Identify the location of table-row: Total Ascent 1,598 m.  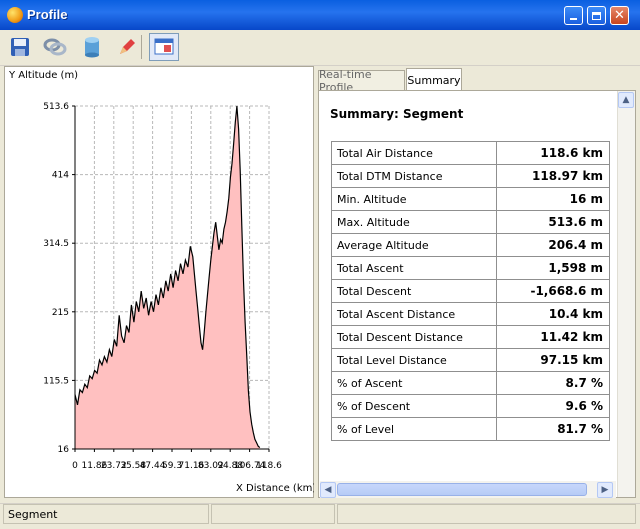
(470, 268).